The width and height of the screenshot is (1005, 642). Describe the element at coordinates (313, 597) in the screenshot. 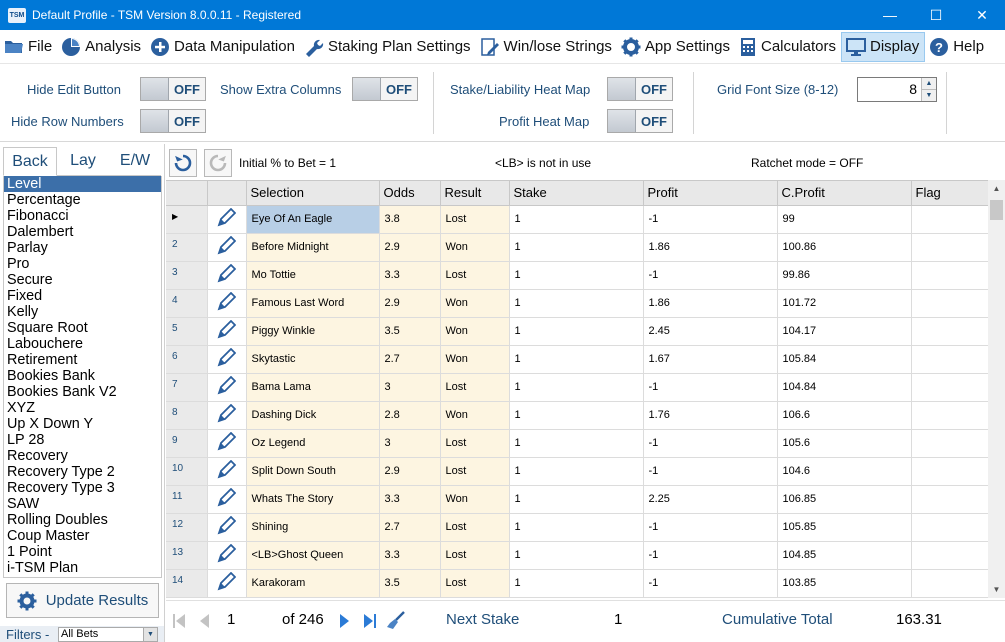

I see `selection-cell` at that location.